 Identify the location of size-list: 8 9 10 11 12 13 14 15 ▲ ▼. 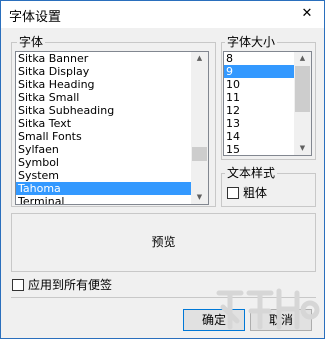
(267, 103).